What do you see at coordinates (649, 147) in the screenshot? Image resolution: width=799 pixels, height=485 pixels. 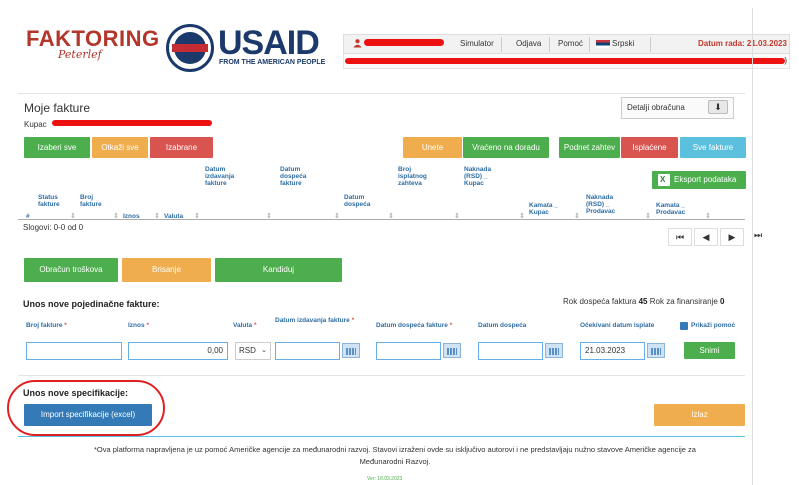 I see `filter-isplacene-button: Isplaćene` at bounding box center [649, 147].